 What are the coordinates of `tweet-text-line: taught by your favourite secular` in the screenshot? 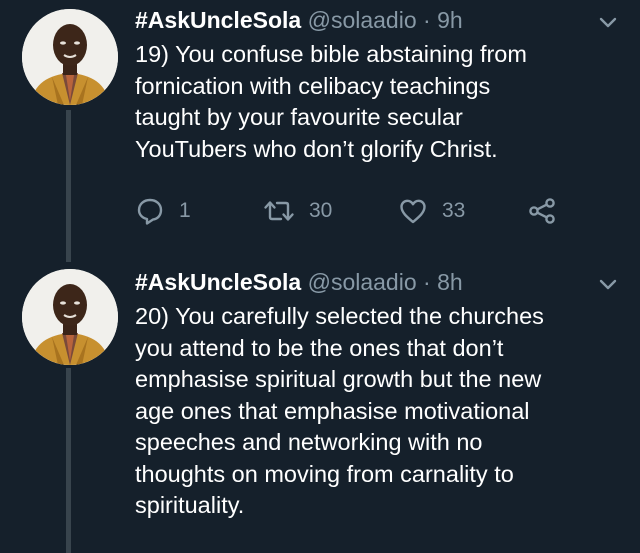 It's located at (299, 117).